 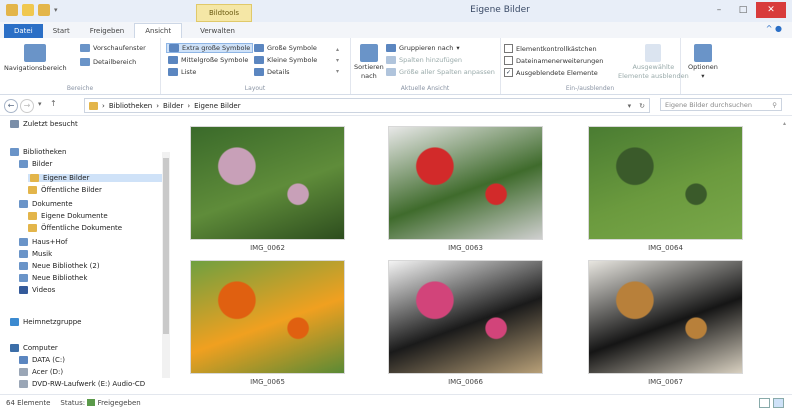 I want to click on group-by-button: Gruppieren nach ▾, so click(x=423, y=48).